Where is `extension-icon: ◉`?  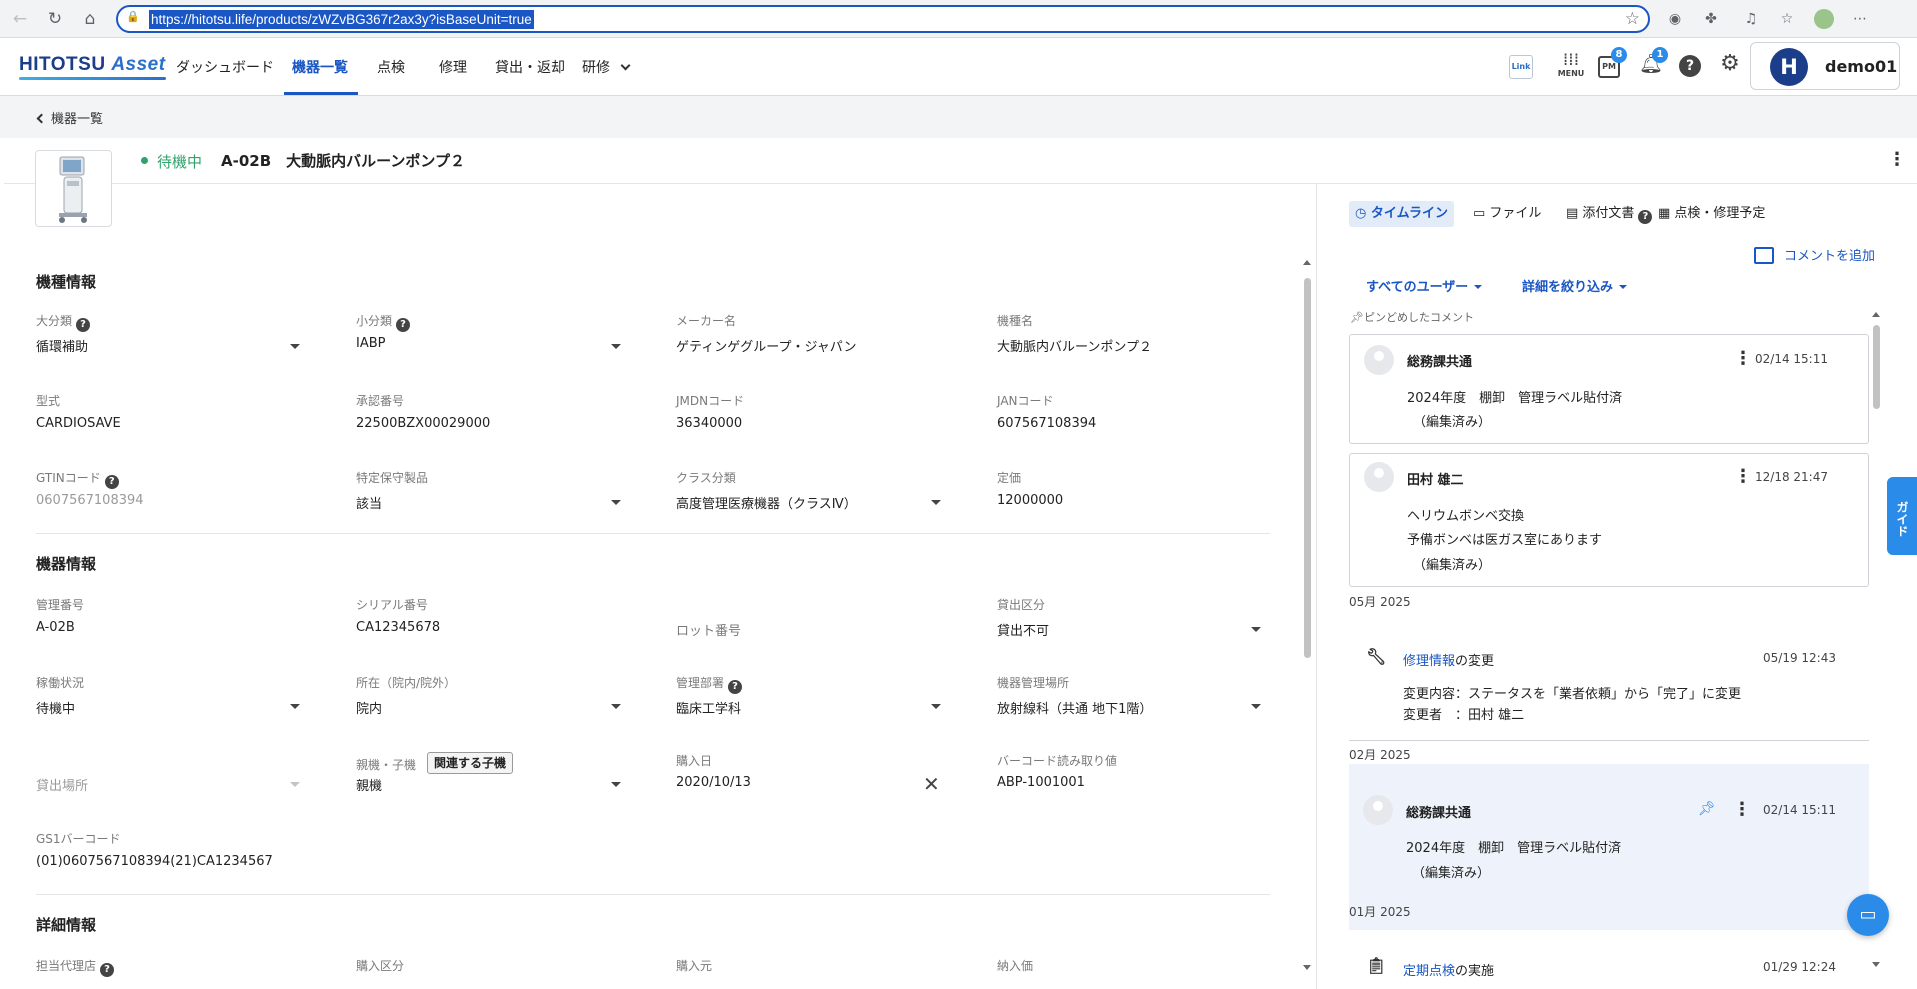
extension-icon: ◉ is located at coordinates (1675, 19).